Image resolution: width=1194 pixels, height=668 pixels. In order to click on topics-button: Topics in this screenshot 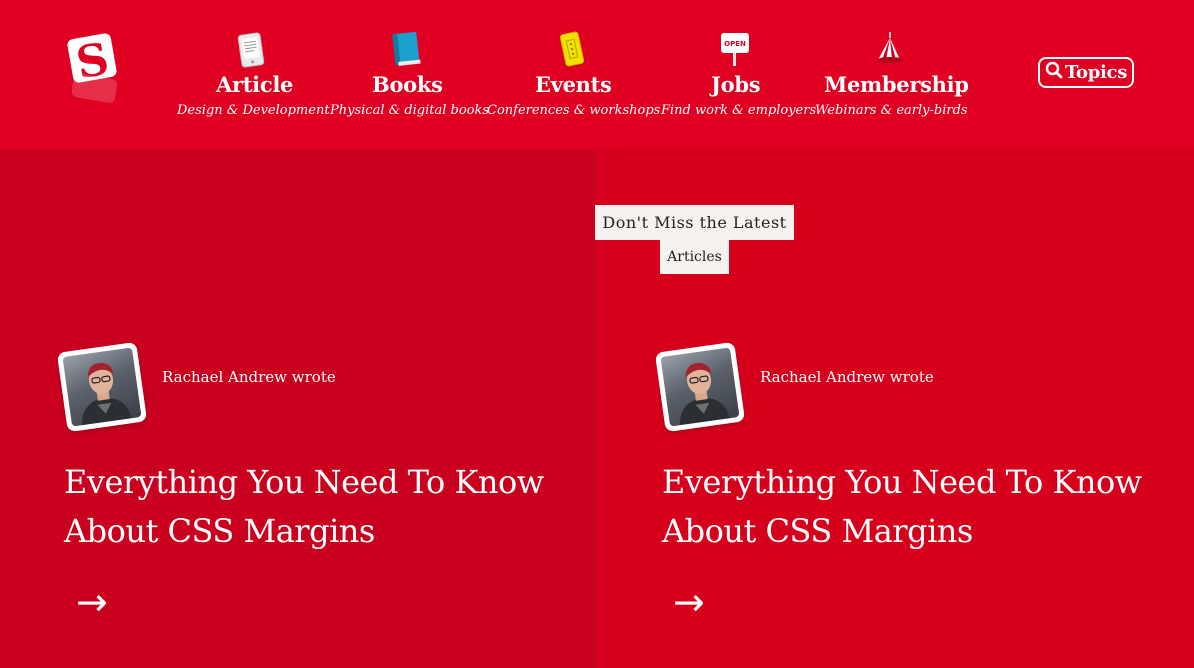, I will do `click(1086, 72)`.